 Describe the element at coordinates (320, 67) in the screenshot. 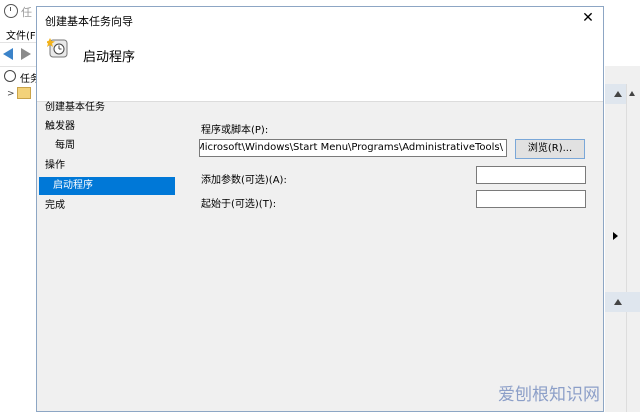

I see `wizard-header: 启动程序` at that location.